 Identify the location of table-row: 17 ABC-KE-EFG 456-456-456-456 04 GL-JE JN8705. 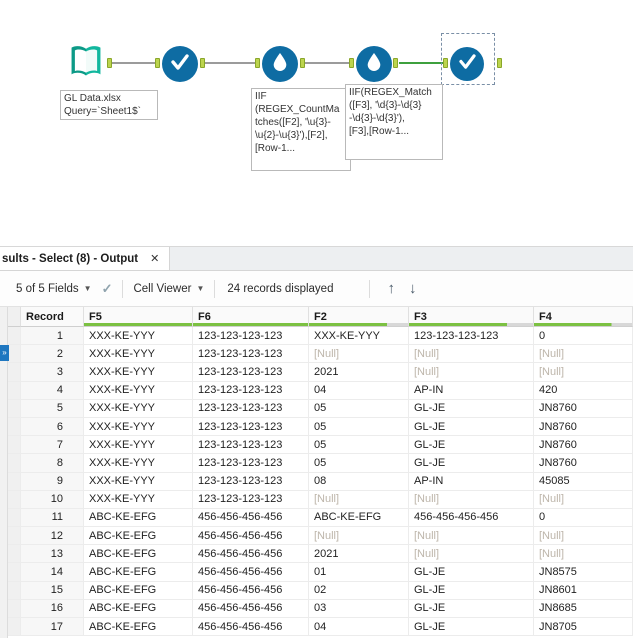
(320, 627).